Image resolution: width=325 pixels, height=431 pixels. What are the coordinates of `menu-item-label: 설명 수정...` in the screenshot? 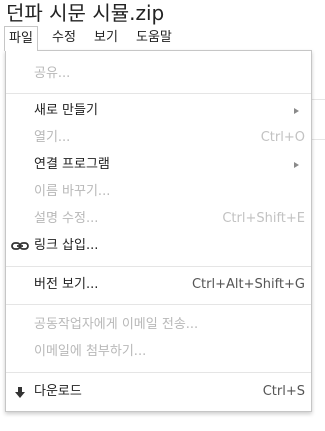 It's located at (66, 218).